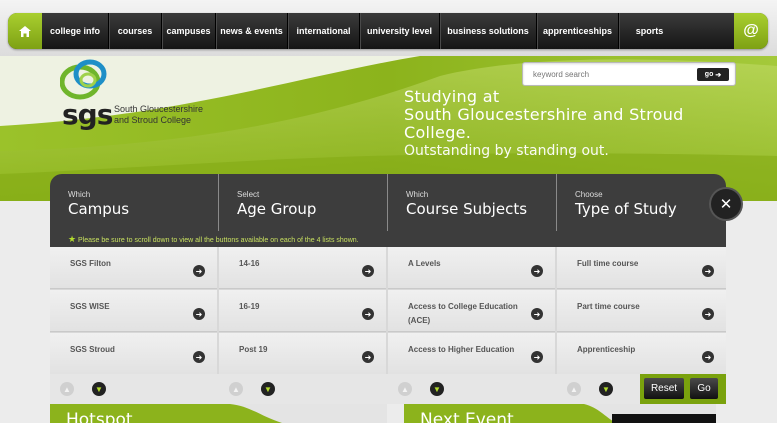 Image resolution: width=777 pixels, height=423 pixels. I want to click on tagline-line3: College., so click(438, 132).